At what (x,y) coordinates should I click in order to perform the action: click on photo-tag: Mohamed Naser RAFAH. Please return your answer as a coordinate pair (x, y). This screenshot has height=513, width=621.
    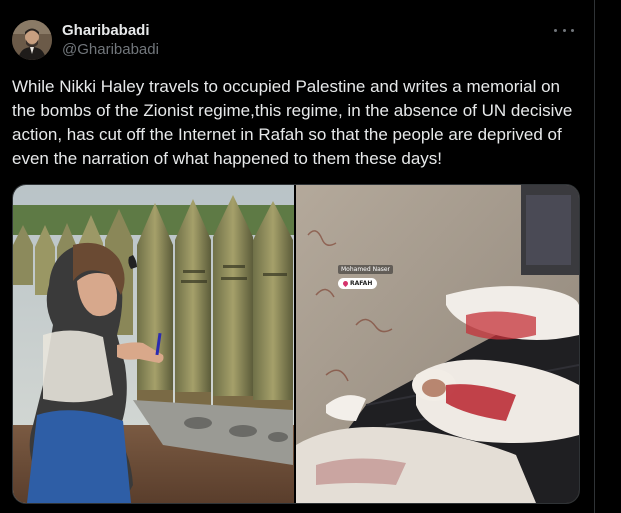
    Looking at the image, I should click on (366, 277).